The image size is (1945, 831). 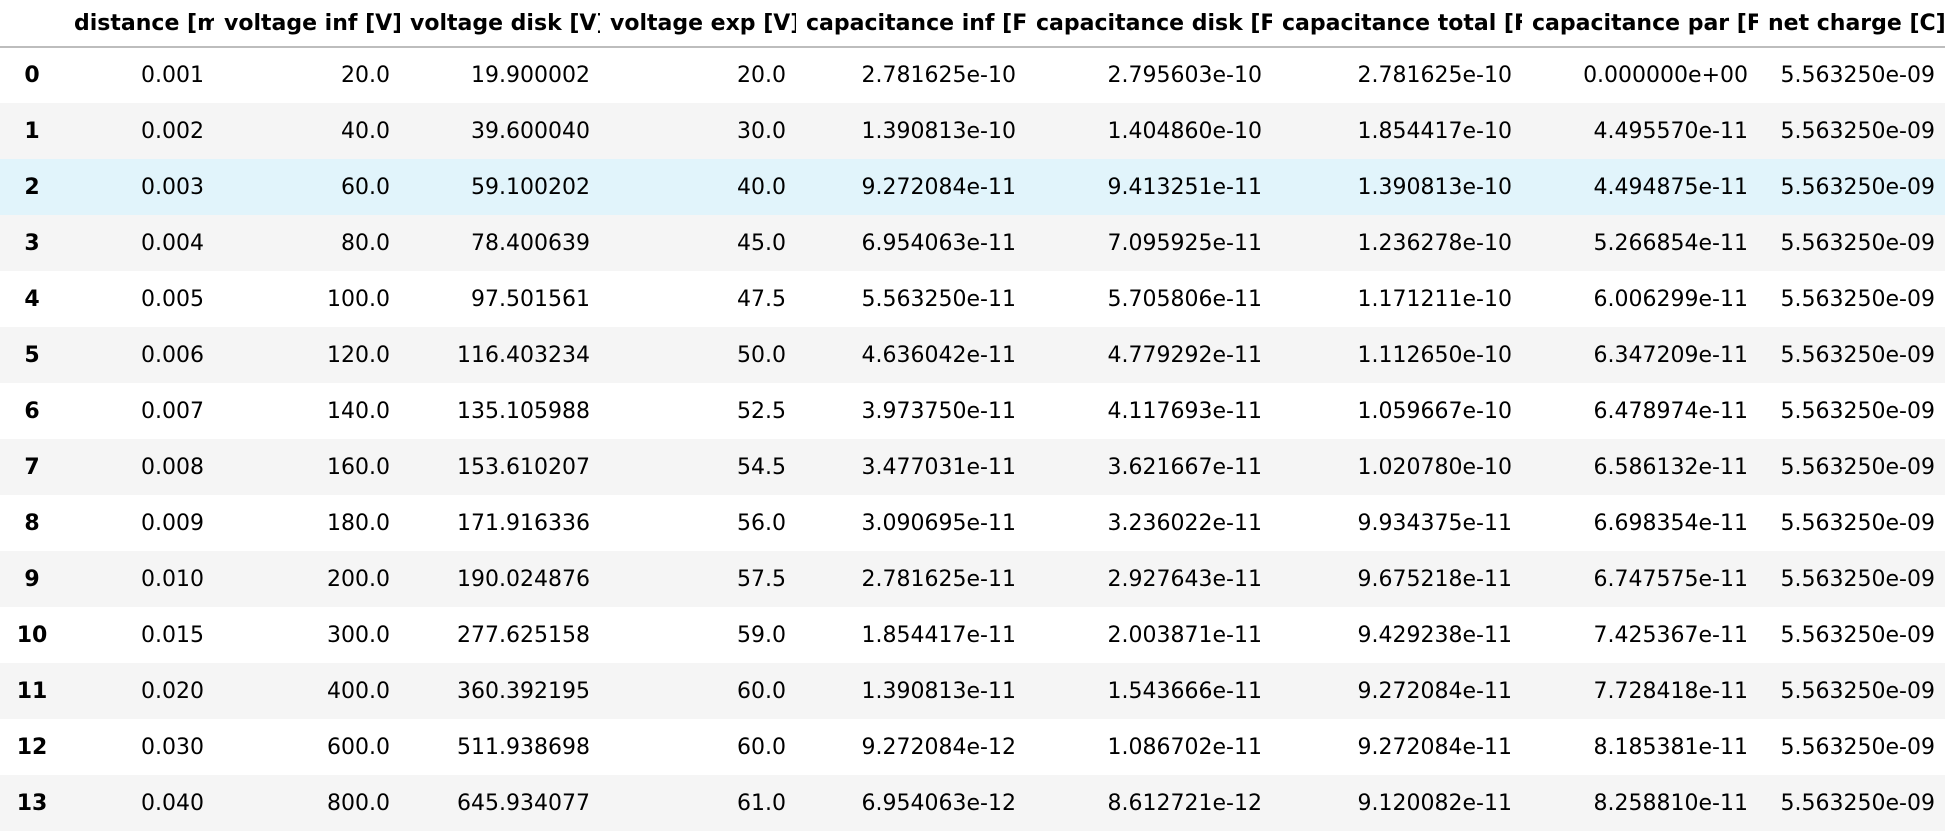 I want to click on table-cell: 20.0, so click(x=761, y=75).